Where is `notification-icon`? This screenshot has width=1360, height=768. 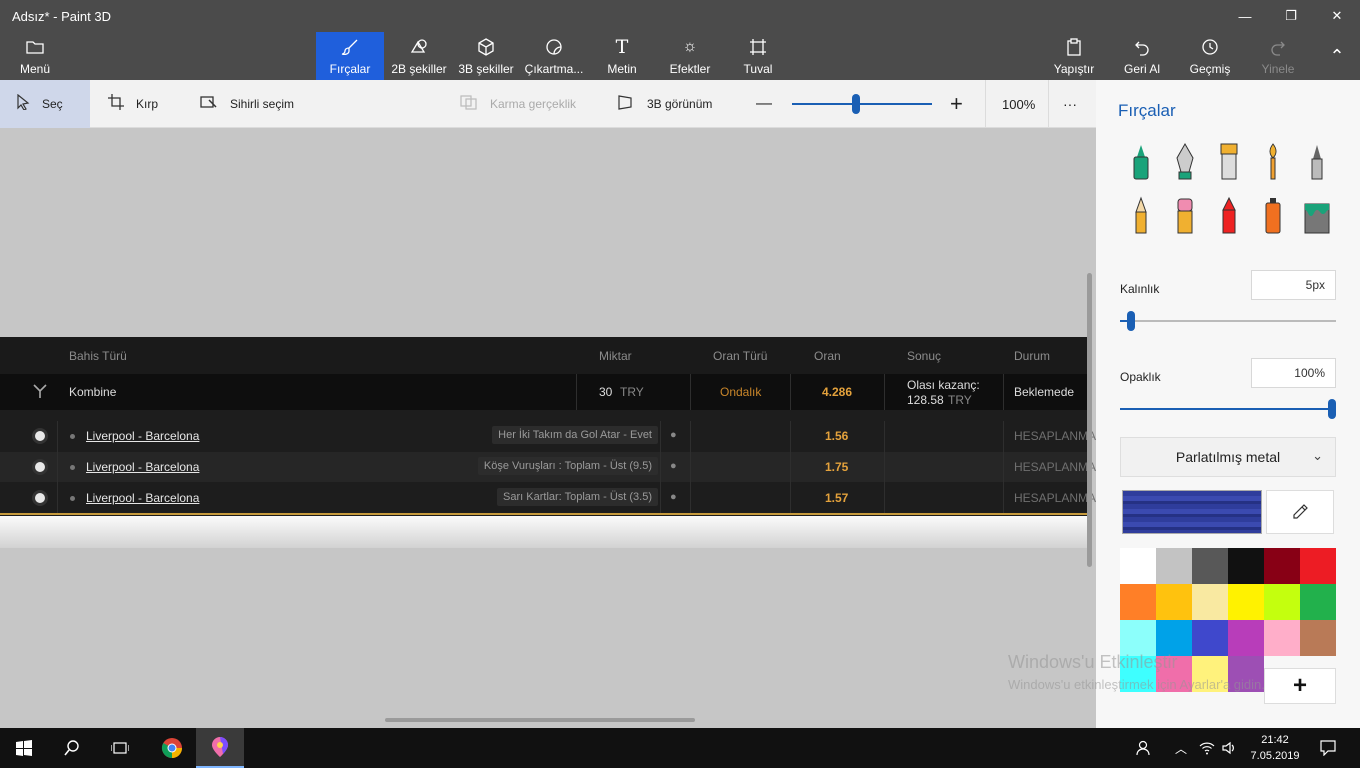
notification-icon is located at coordinates (1328, 748).